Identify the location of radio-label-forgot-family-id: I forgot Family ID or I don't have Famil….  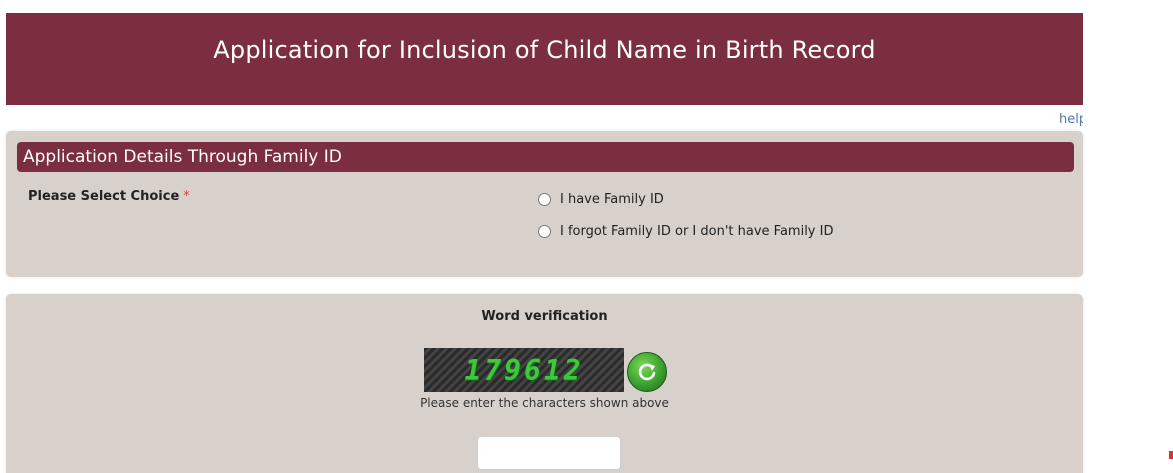
(697, 231).